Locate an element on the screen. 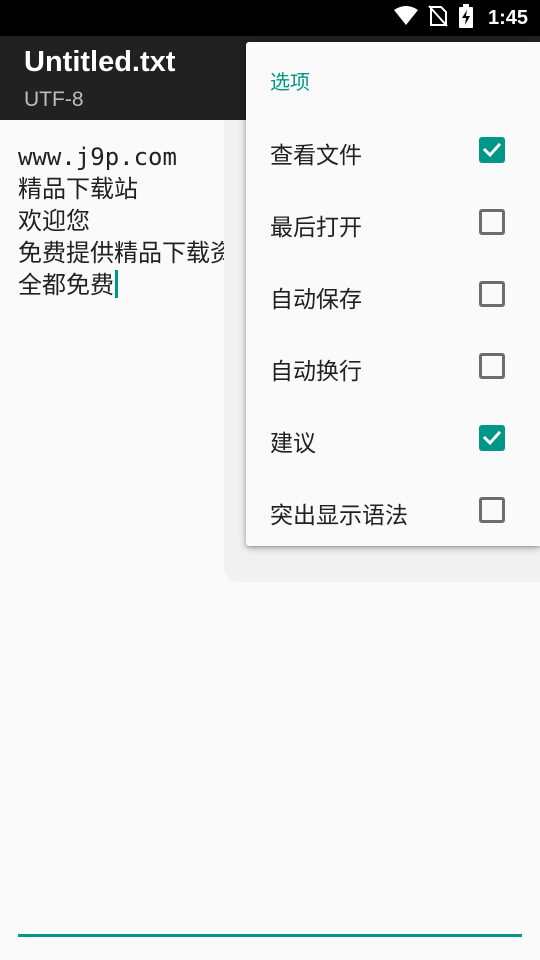 The width and height of the screenshot is (540, 960). editor-line-text: 全都免费 is located at coordinates (66, 285).